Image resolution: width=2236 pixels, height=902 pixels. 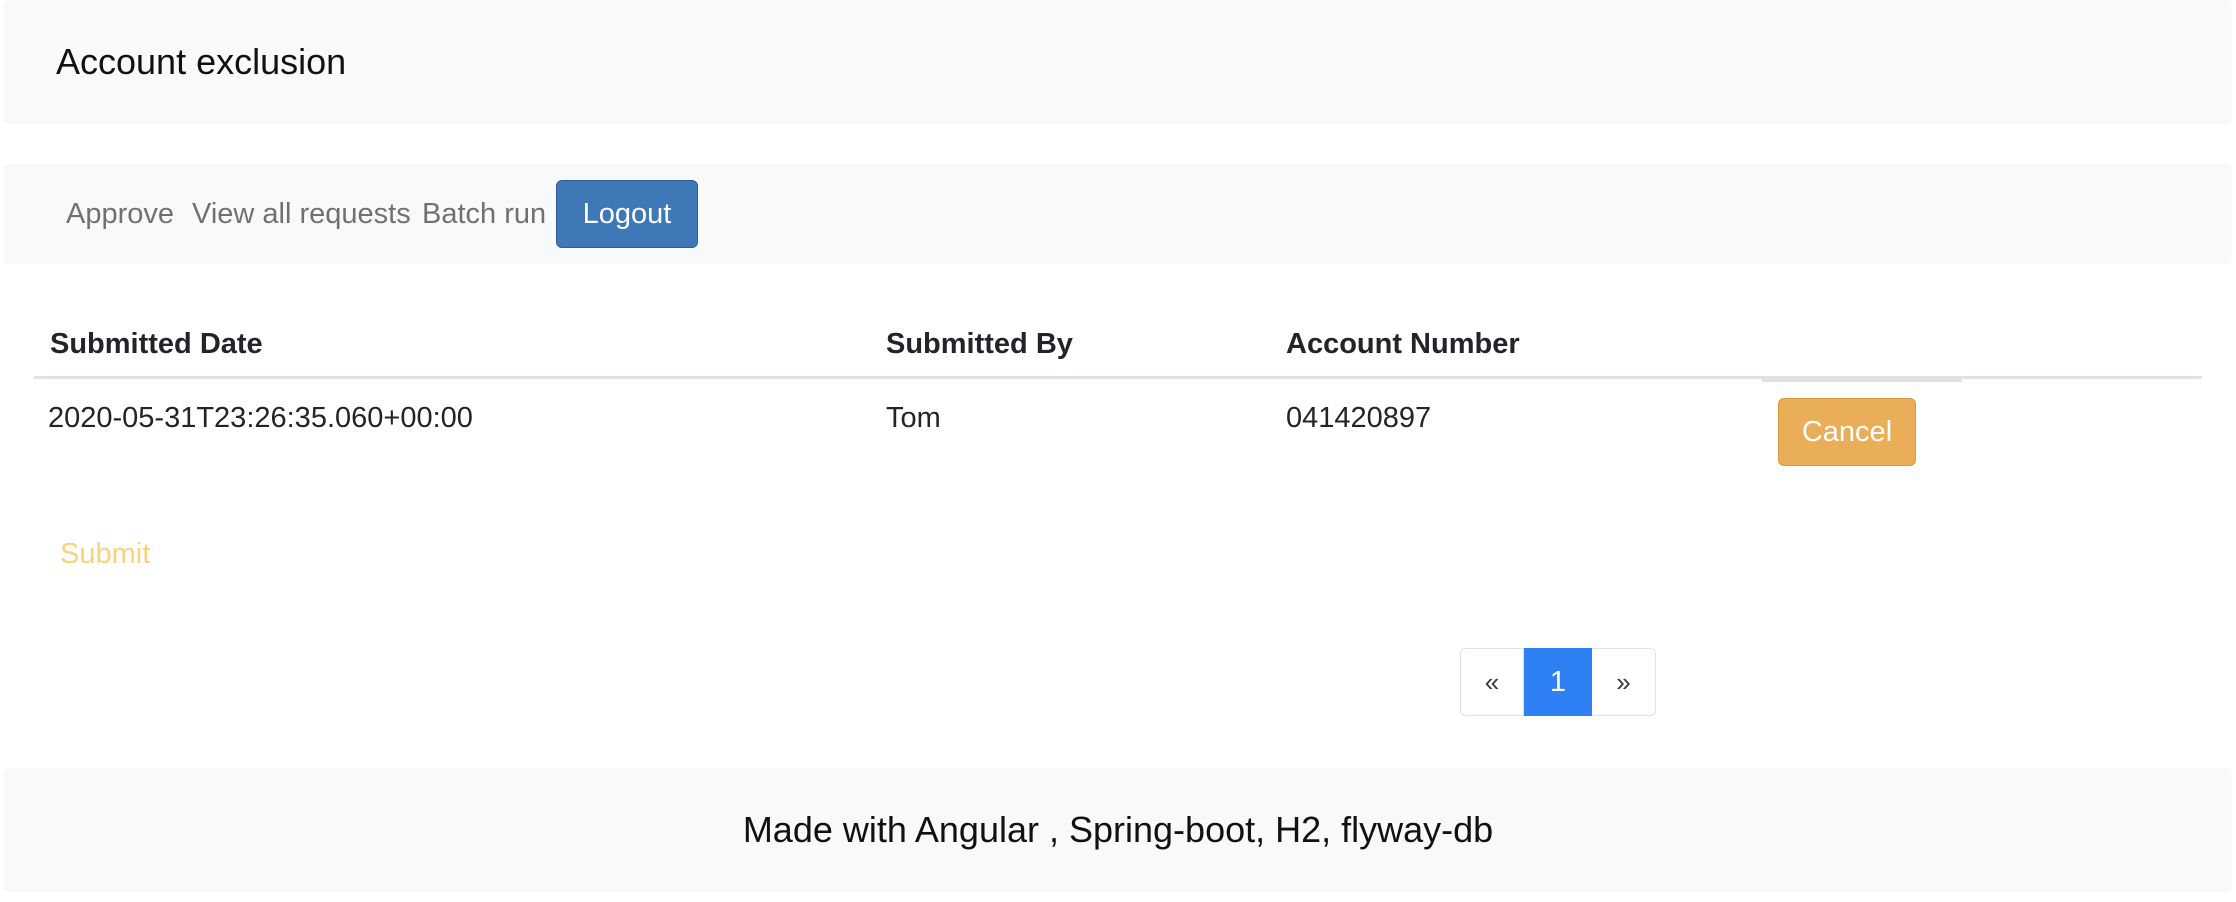 I want to click on submit-button: Submit, so click(x=105, y=554).